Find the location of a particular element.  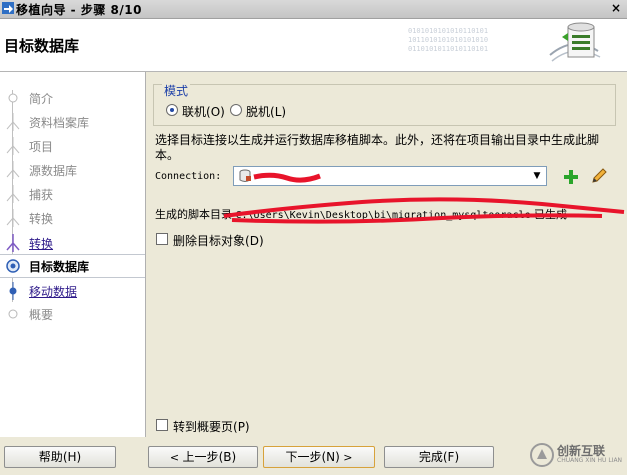

goto-summary-key: (P) is located at coordinates (241, 427).